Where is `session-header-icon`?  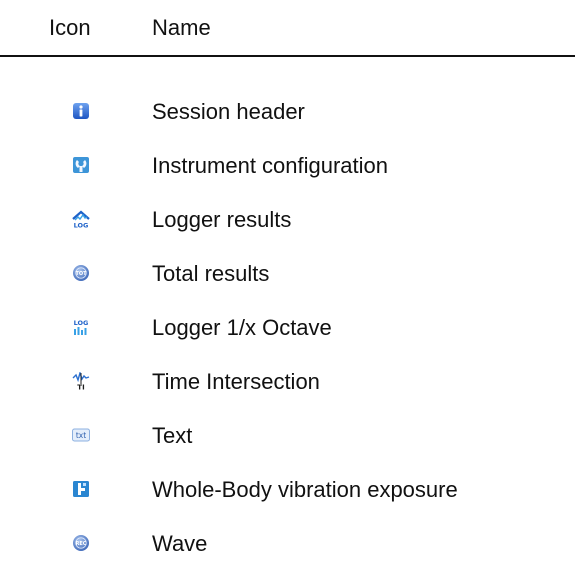 session-header-icon is located at coordinates (81, 111).